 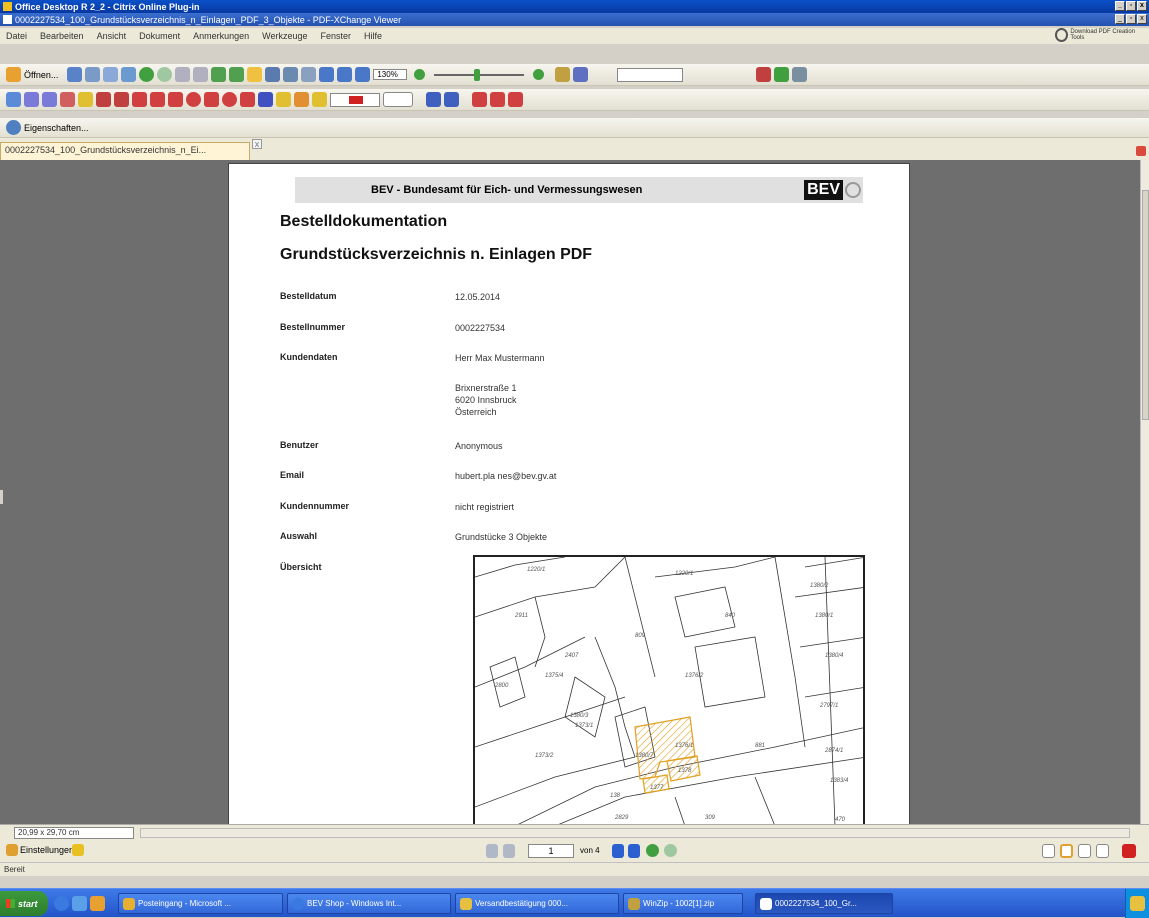 What do you see at coordinates (78, 850) in the screenshot?
I see `warning-icon` at bounding box center [78, 850].